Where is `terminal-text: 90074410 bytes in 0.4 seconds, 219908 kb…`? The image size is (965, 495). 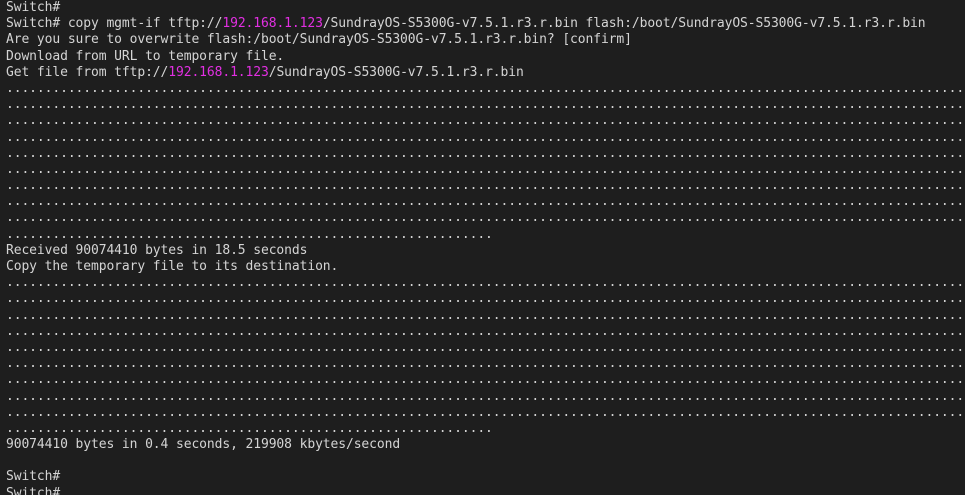 terminal-text: 90074410 bytes in 0.4 seconds, 219908 kb… is located at coordinates (203, 445).